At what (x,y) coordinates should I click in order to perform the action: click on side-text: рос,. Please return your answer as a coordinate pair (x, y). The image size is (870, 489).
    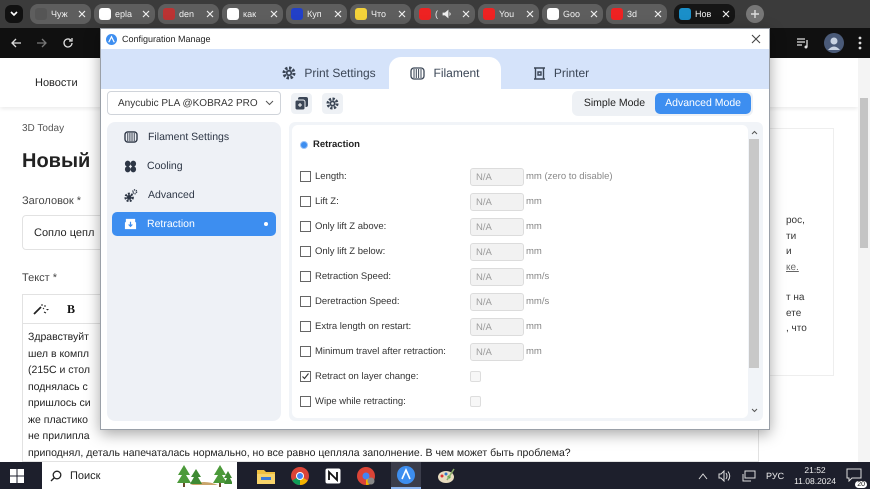
    Looking at the image, I should click on (795, 221).